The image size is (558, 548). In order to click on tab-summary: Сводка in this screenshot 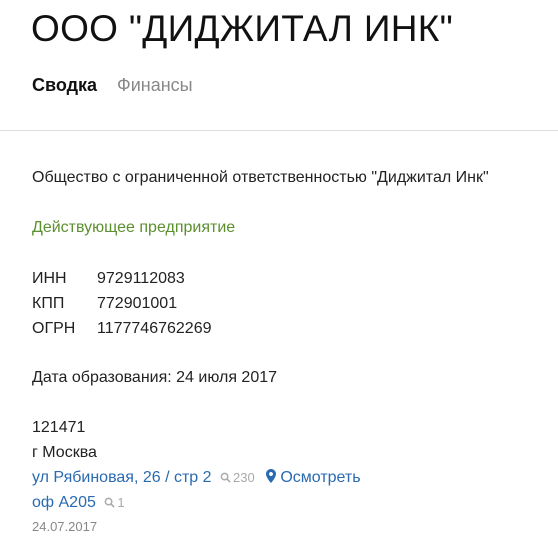, I will do `click(64, 85)`.